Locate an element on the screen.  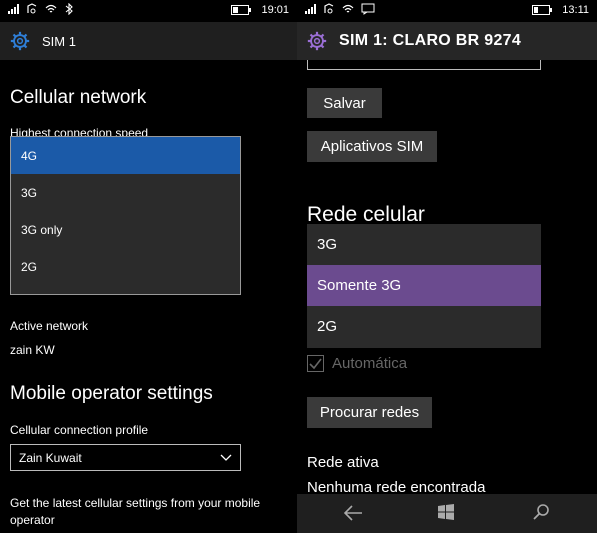
speed-option-3g: 3G is located at coordinates (125, 192).